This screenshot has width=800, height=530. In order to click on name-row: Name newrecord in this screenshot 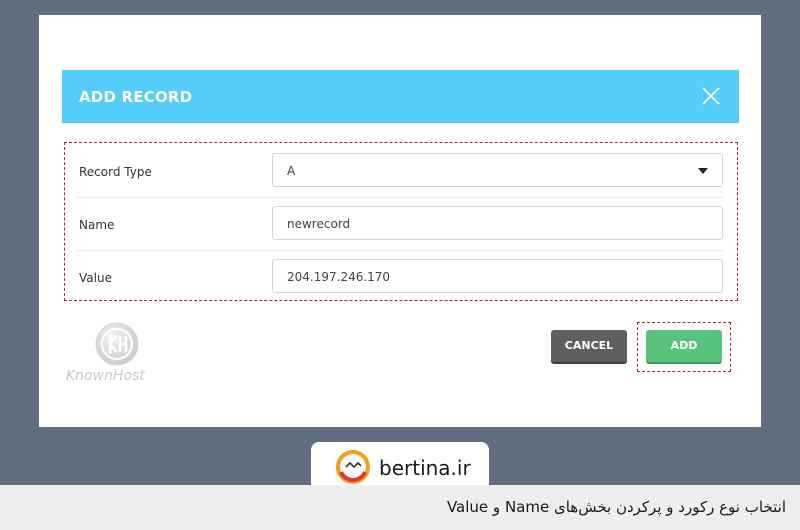, I will do `click(400, 224)`.